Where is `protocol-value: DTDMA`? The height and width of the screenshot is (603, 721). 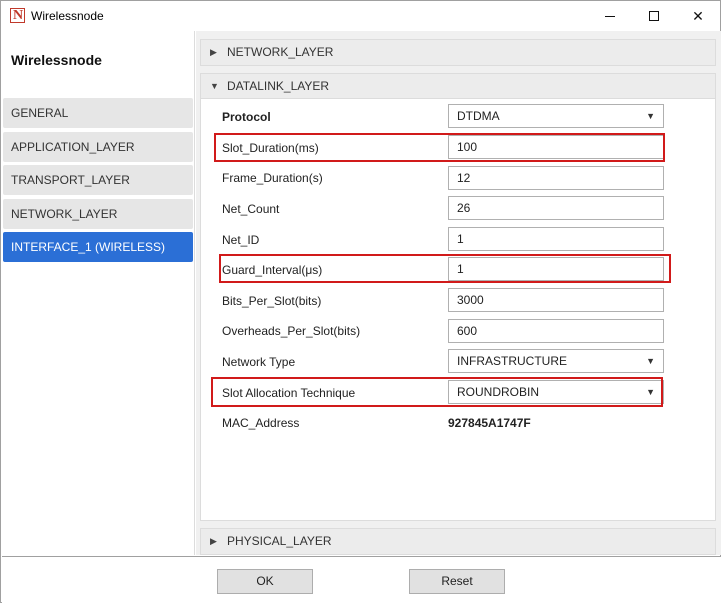
protocol-value: DTDMA is located at coordinates (478, 116).